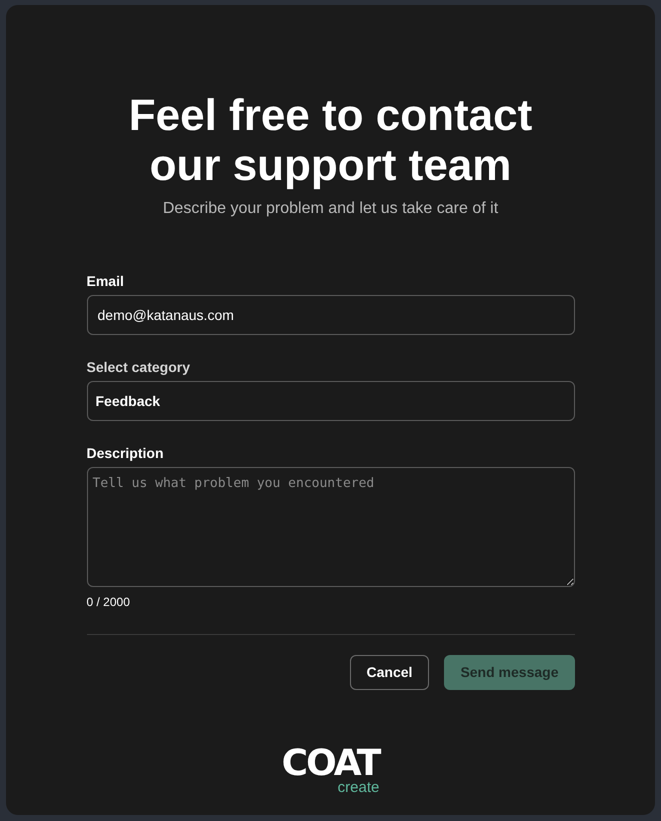  I want to click on category-select: Feedback, so click(330, 401).